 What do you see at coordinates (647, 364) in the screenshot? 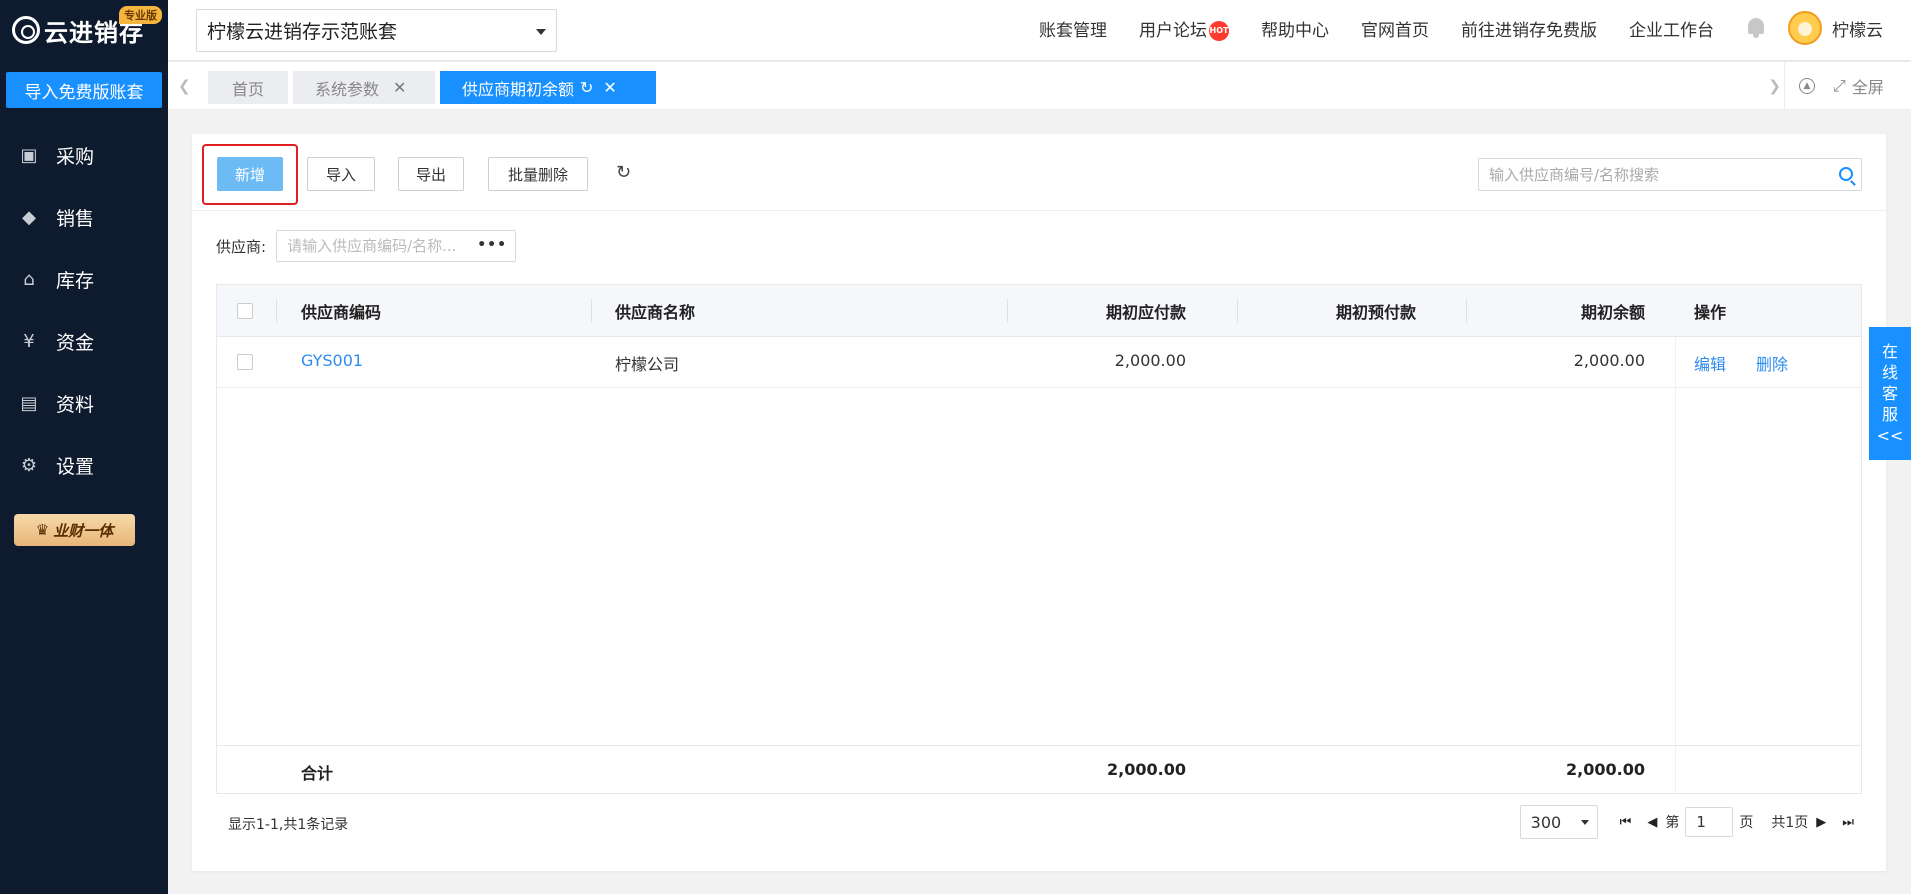
I see `supplier-name-cell: 柠檬公司` at bounding box center [647, 364].